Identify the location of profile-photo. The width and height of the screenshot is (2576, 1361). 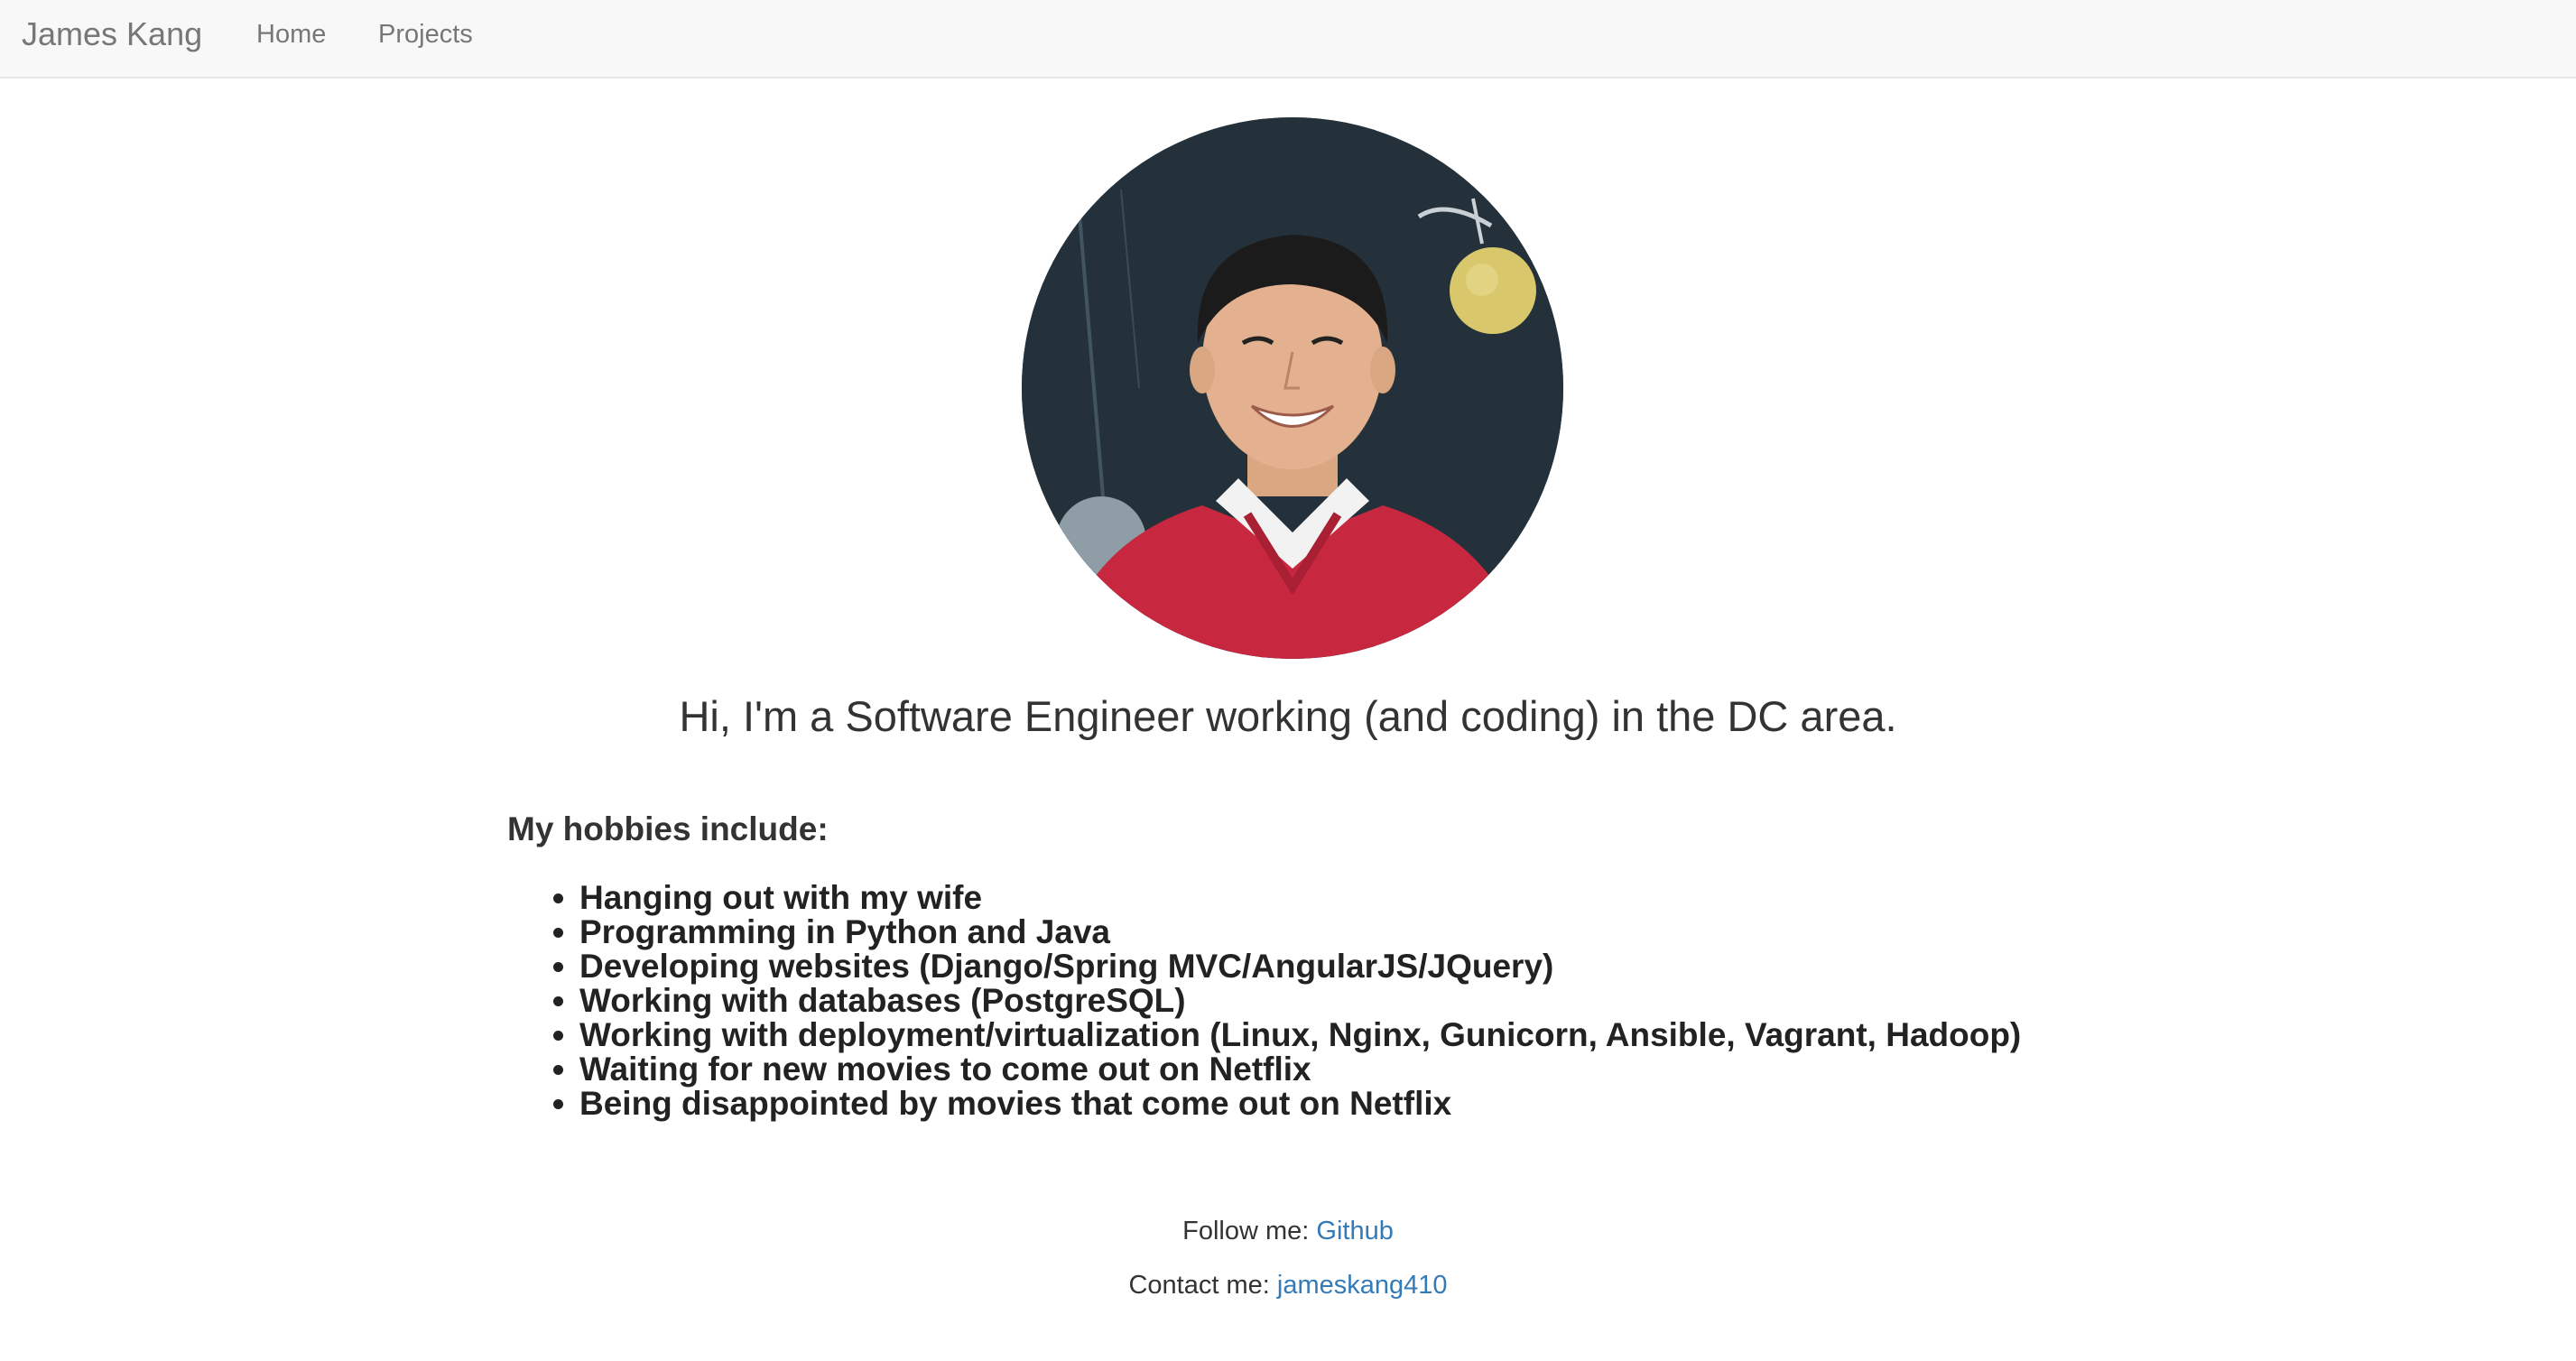
(1292, 388).